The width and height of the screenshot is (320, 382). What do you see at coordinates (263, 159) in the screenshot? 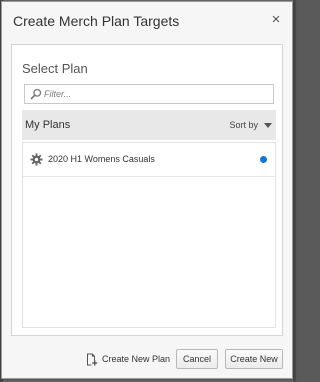
I see `plan-status-dot` at bounding box center [263, 159].